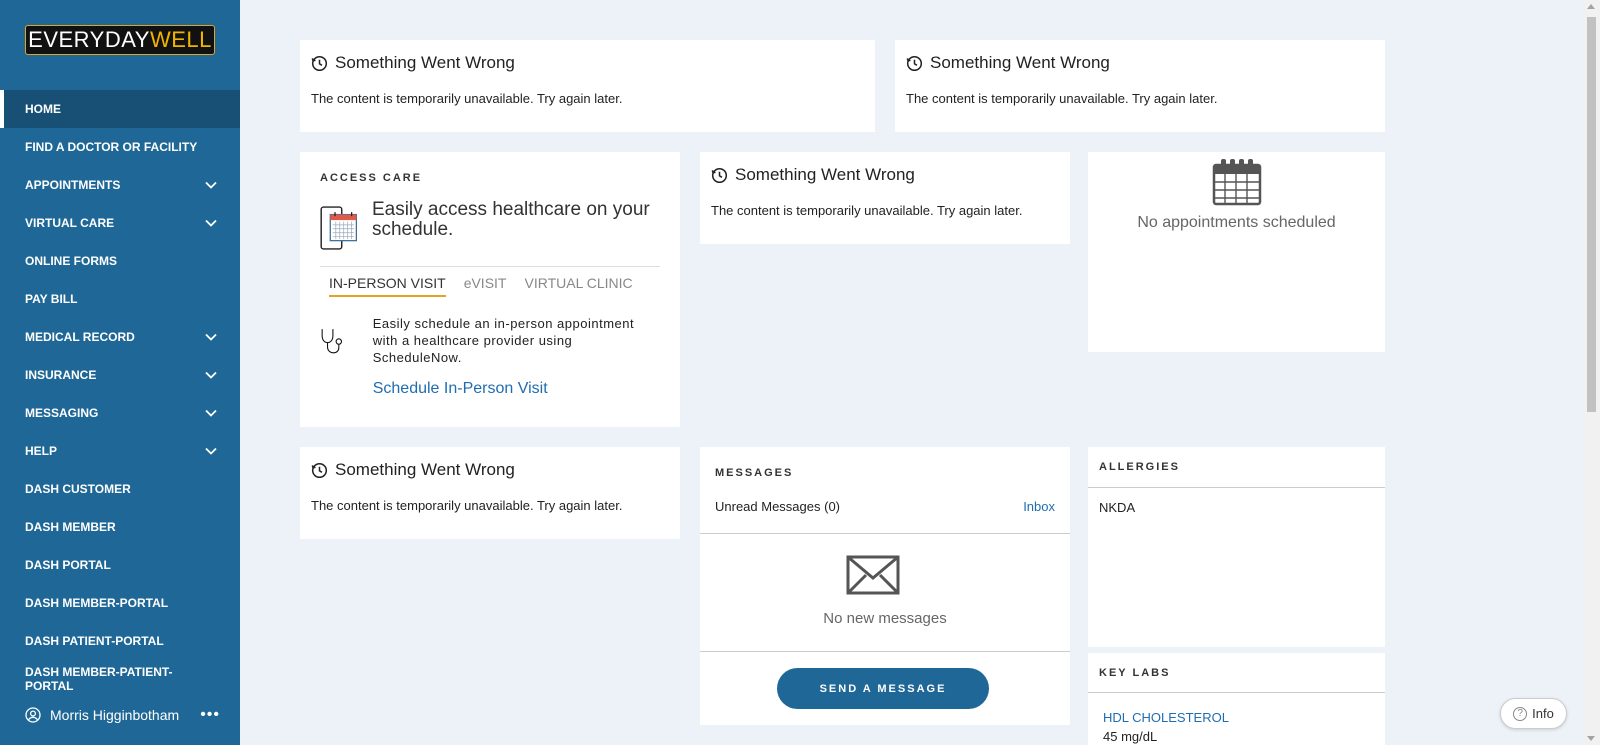 The height and width of the screenshot is (745, 1600). I want to click on info-button: ? Info, so click(1533, 713).